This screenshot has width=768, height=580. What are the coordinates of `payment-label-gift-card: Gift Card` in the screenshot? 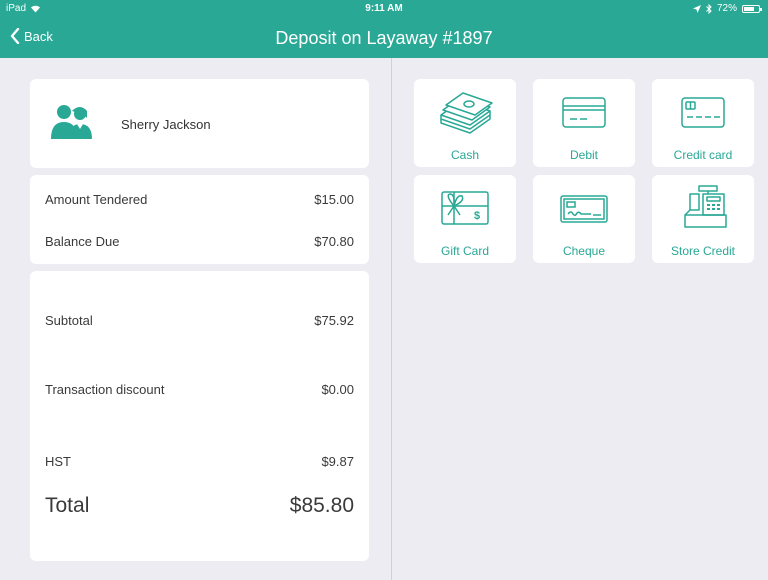 It's located at (464, 251).